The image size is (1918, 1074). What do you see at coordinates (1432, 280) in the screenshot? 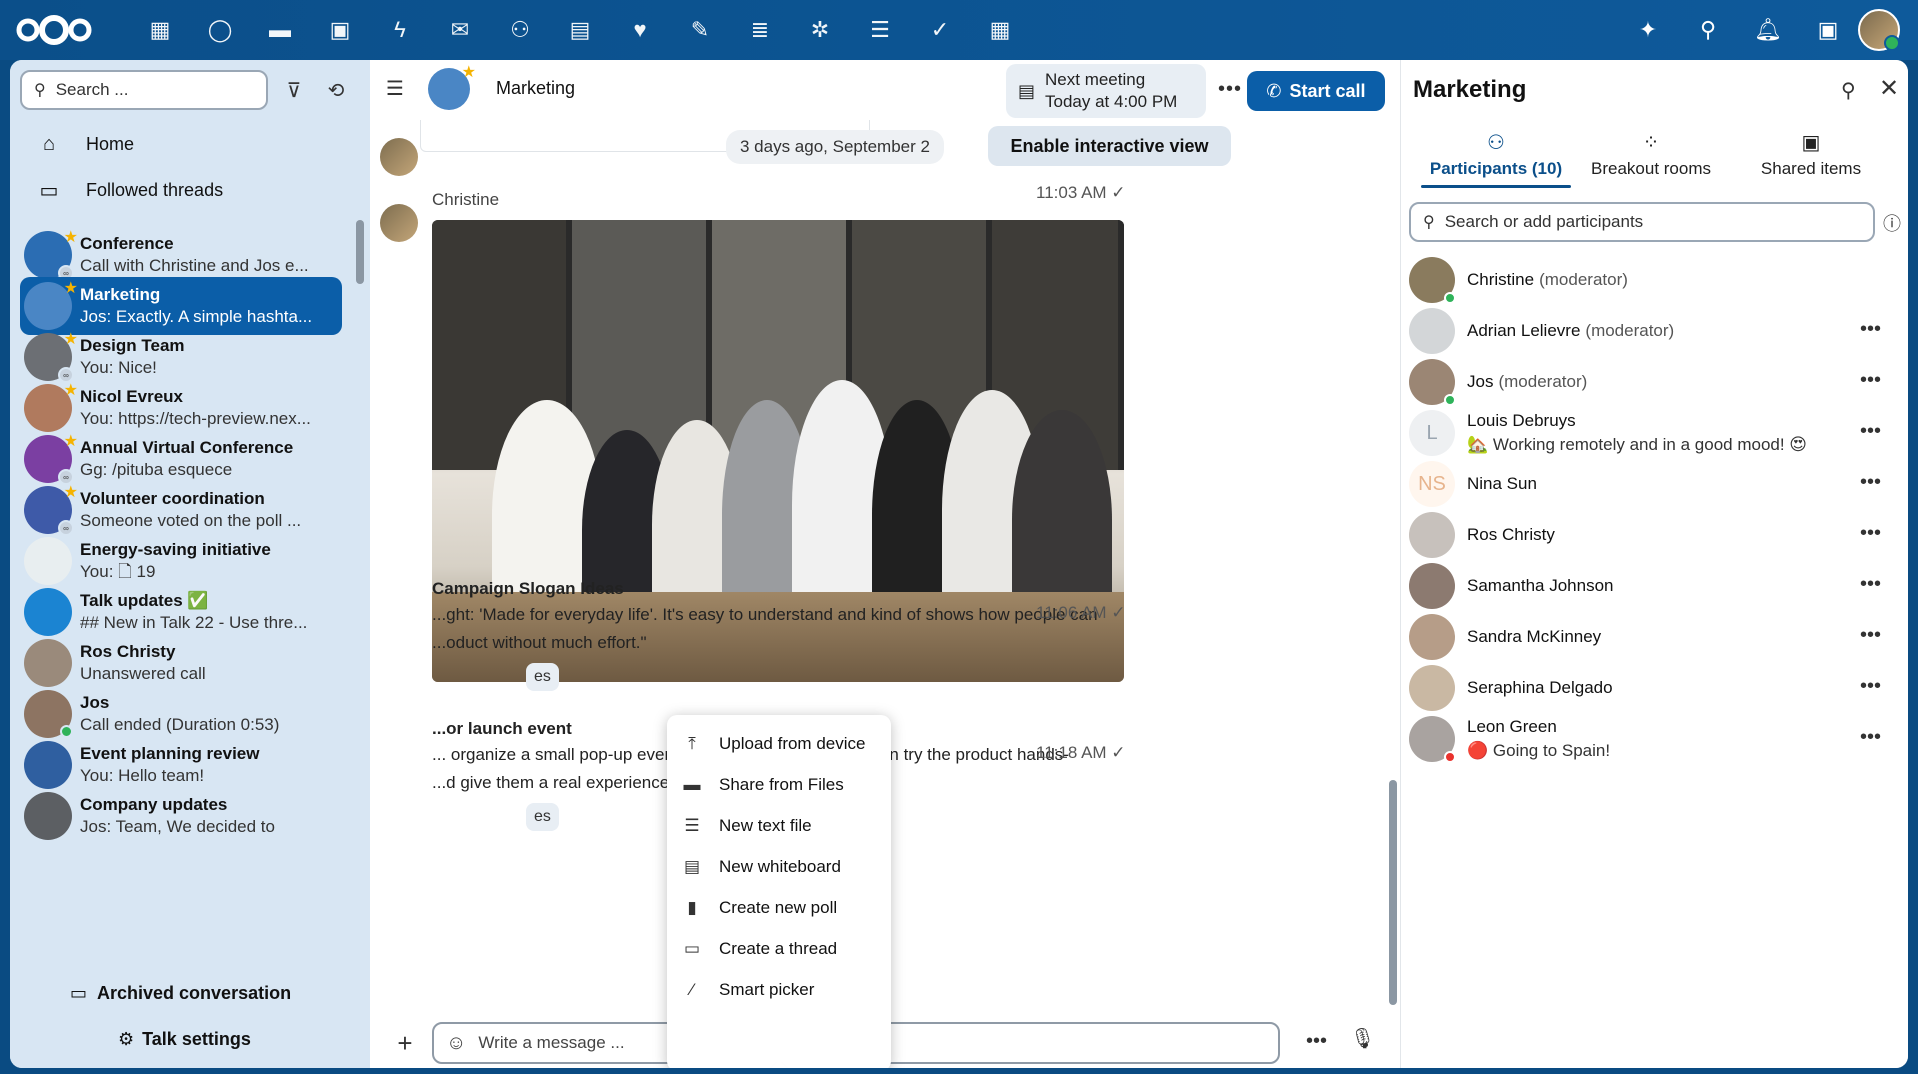
I see `participant-avatar` at bounding box center [1432, 280].